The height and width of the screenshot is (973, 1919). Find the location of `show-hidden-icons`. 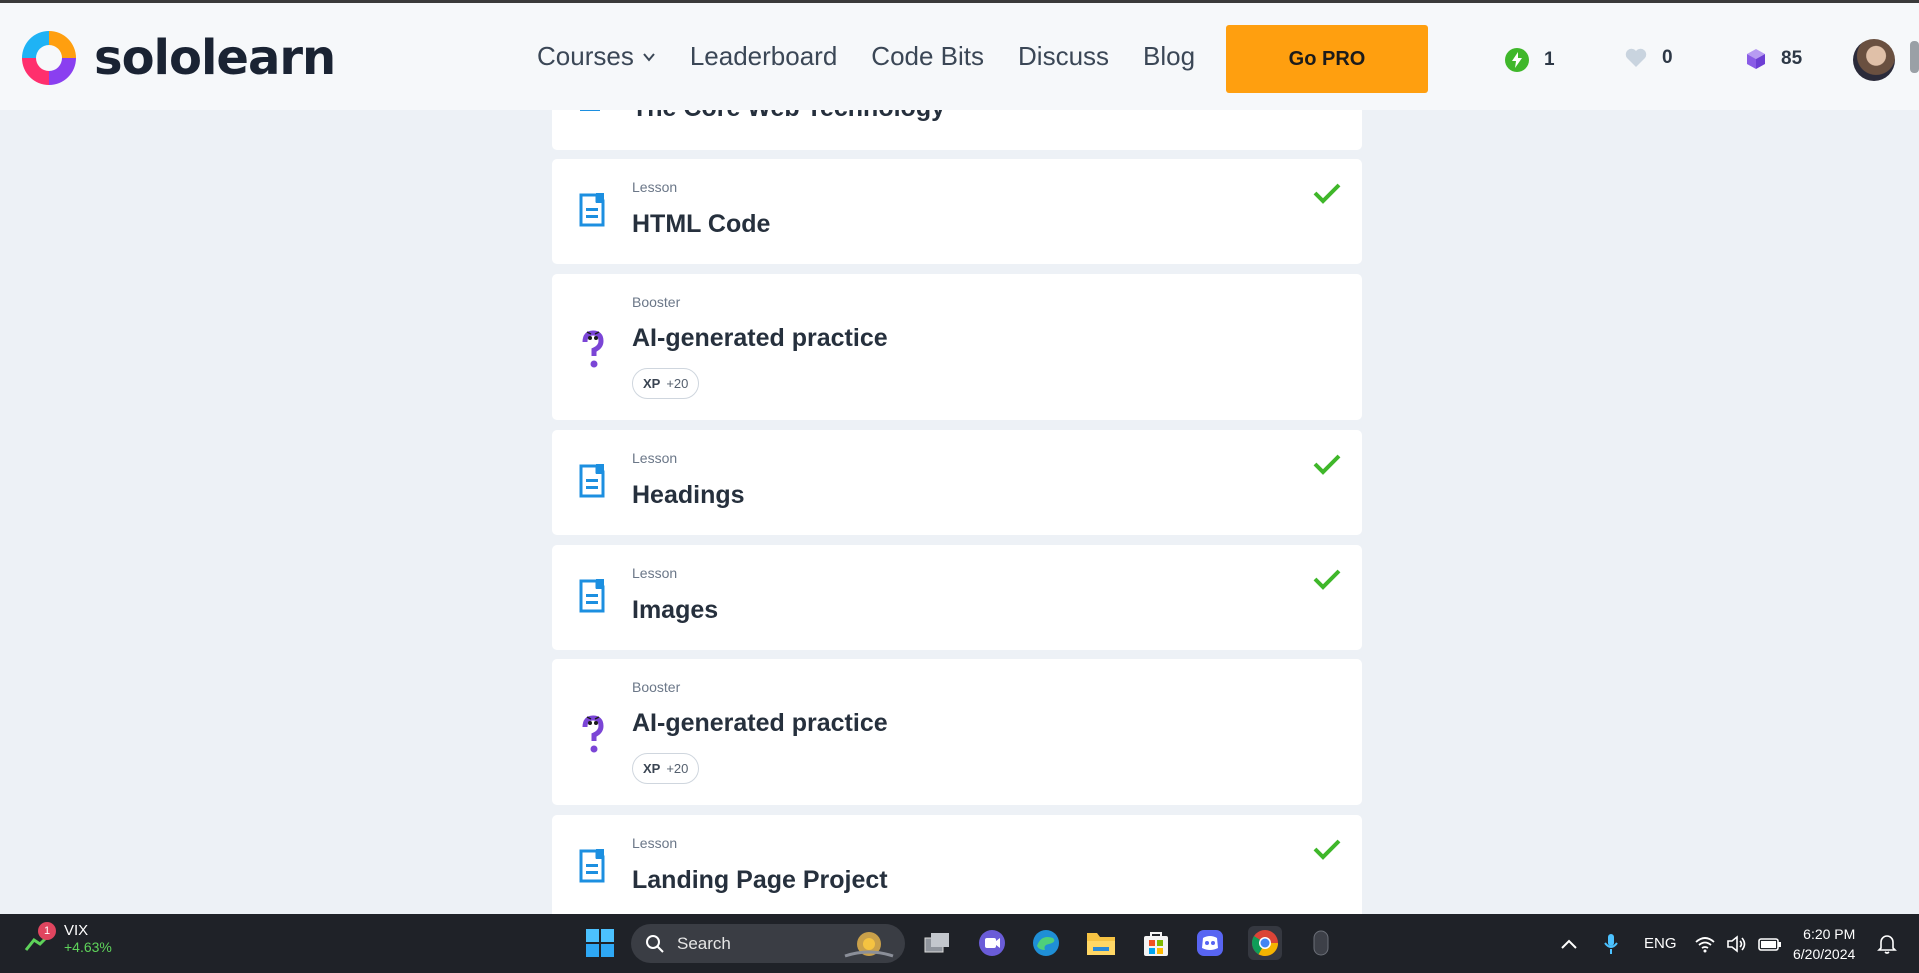

show-hidden-icons is located at coordinates (1569, 943).